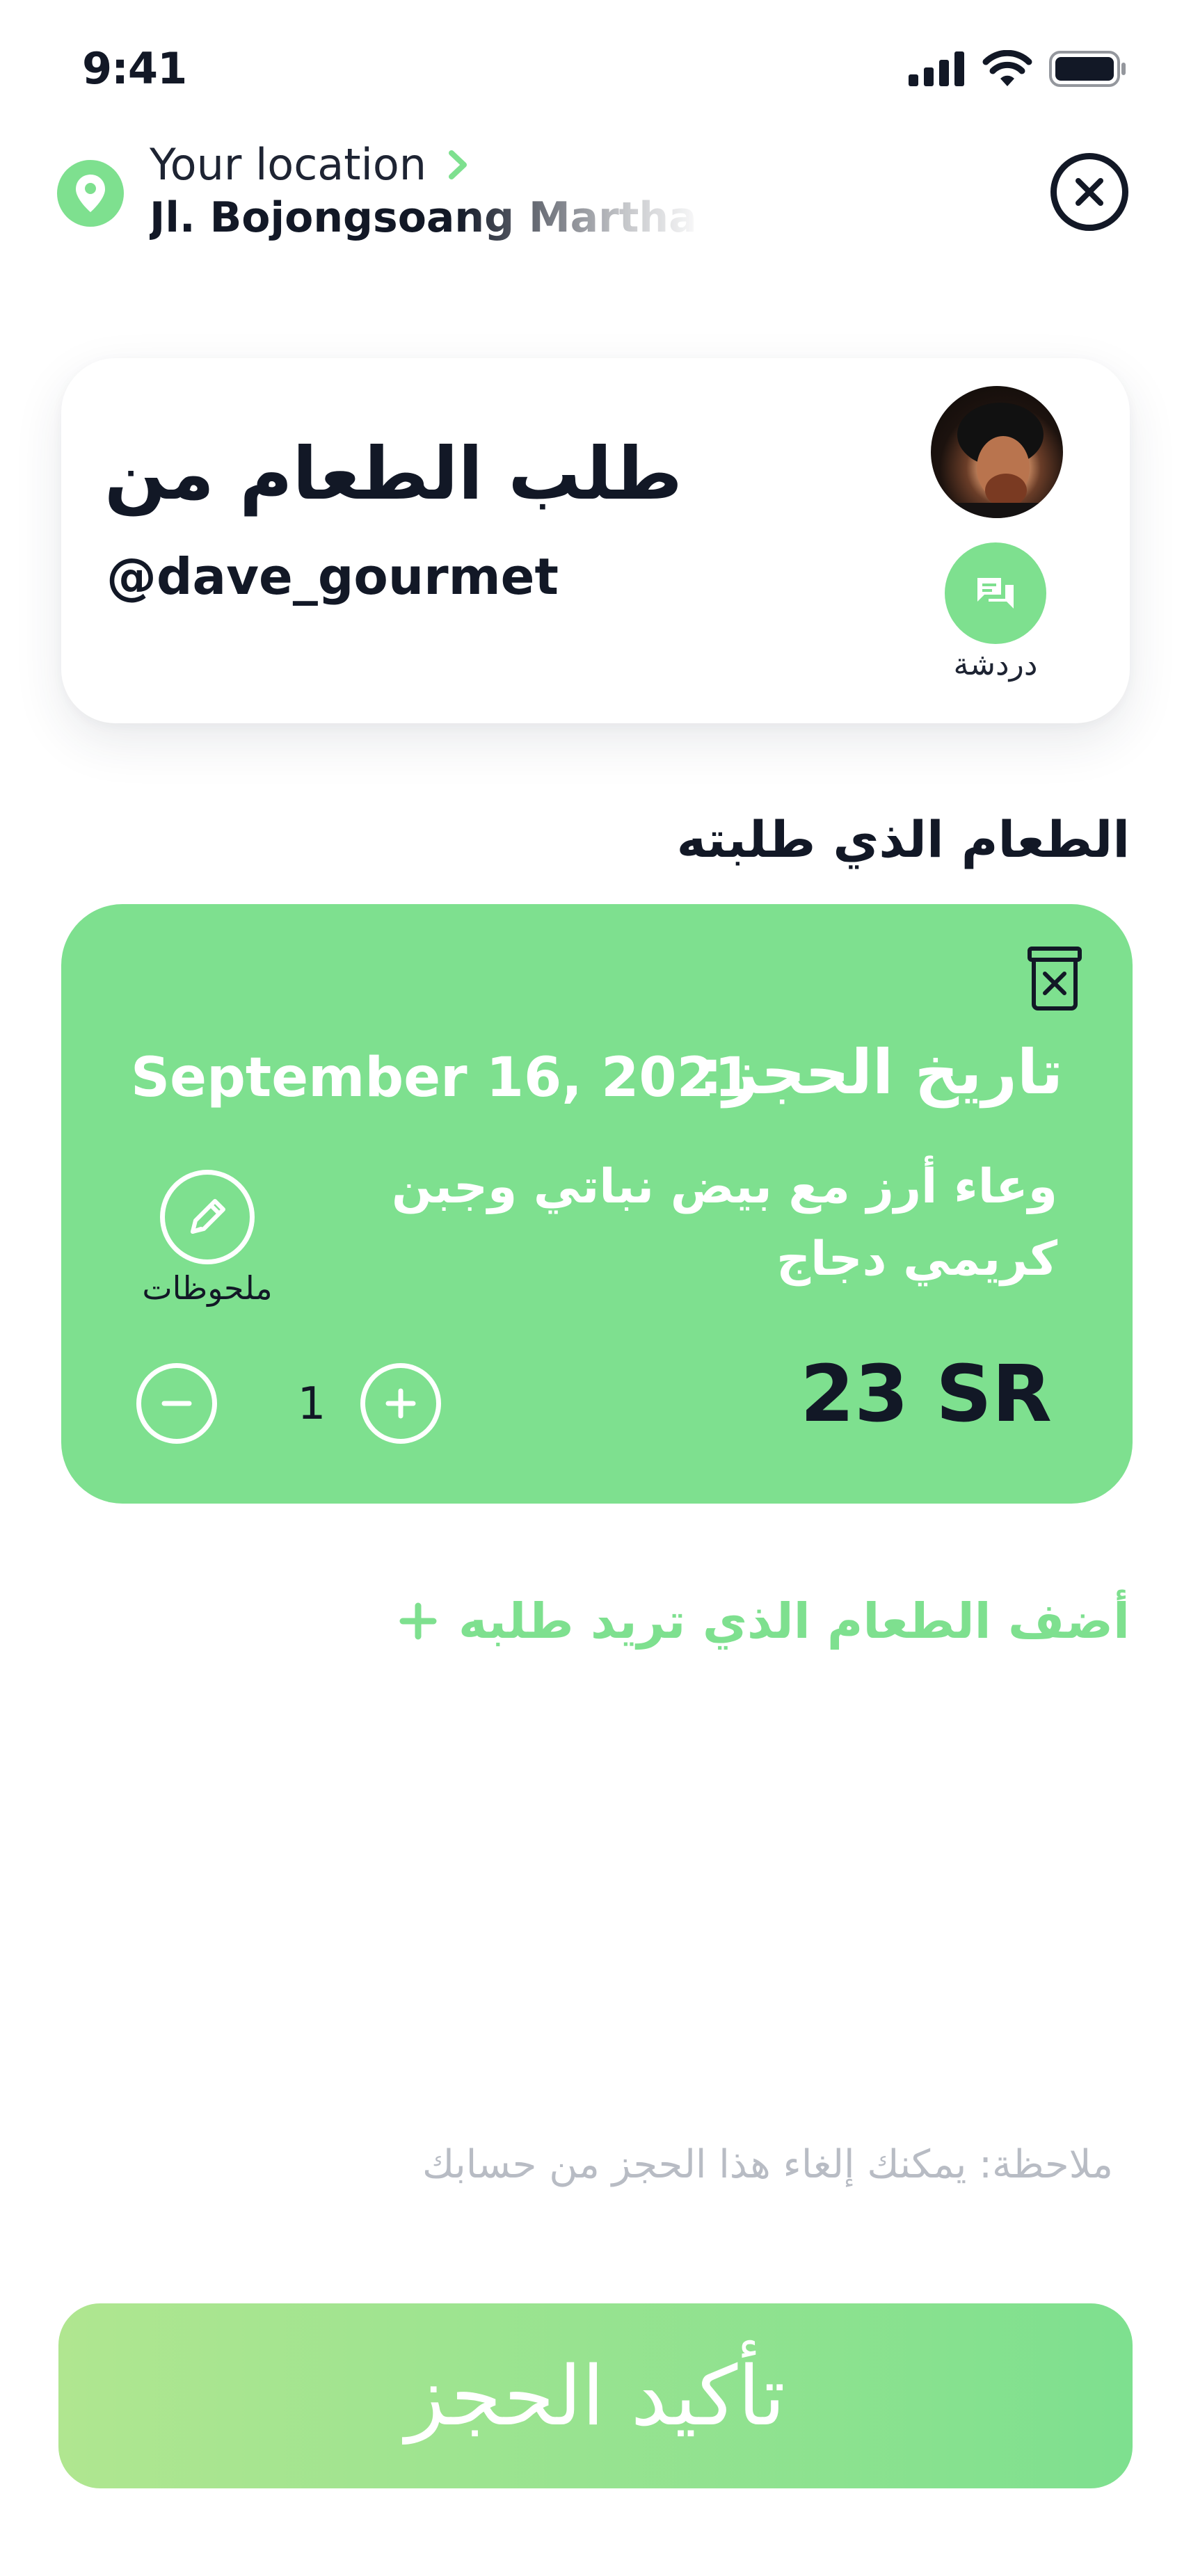 The width and height of the screenshot is (1191, 2576). Describe the element at coordinates (937, 68) in the screenshot. I see `signal-icon` at that location.